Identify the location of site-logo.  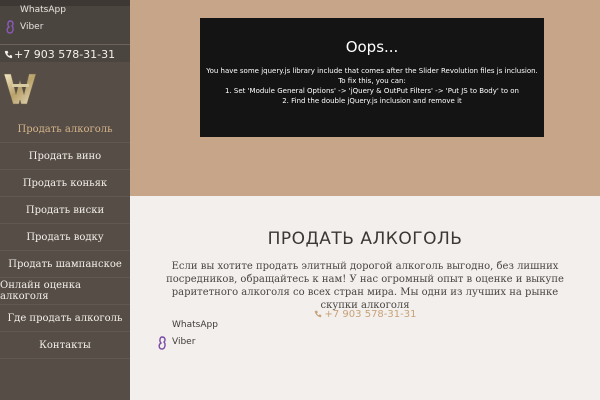
(20, 88).